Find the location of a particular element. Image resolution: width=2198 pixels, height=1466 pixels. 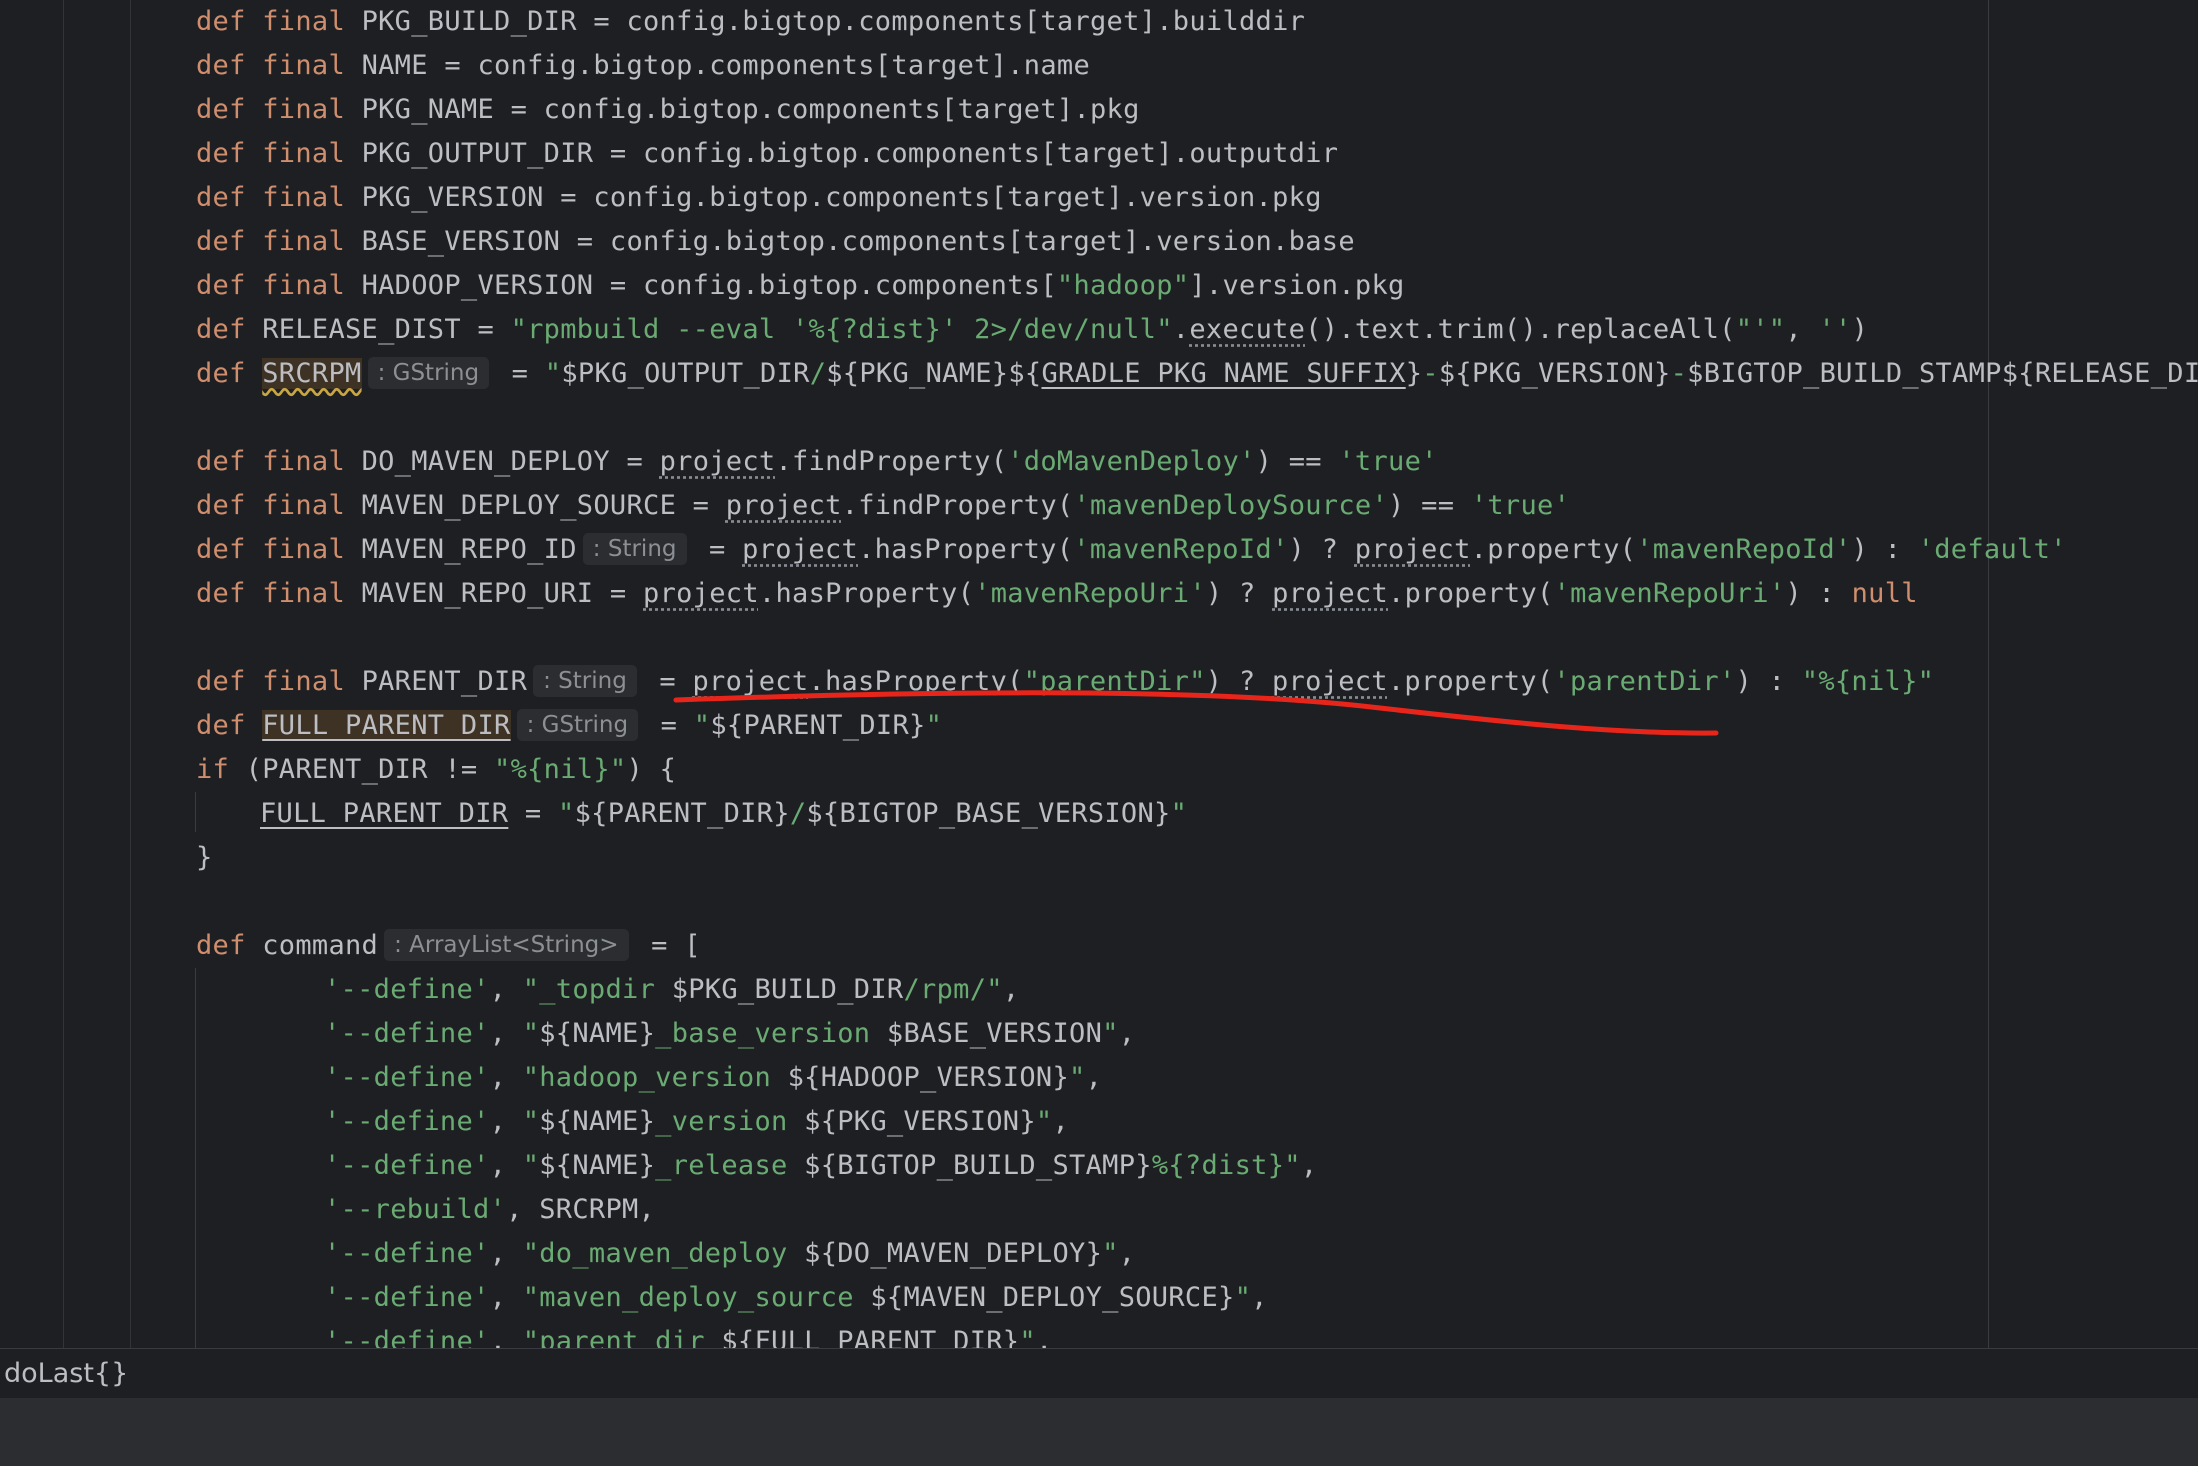

breadcrumb-item: doLast{} is located at coordinates (66, 1374).